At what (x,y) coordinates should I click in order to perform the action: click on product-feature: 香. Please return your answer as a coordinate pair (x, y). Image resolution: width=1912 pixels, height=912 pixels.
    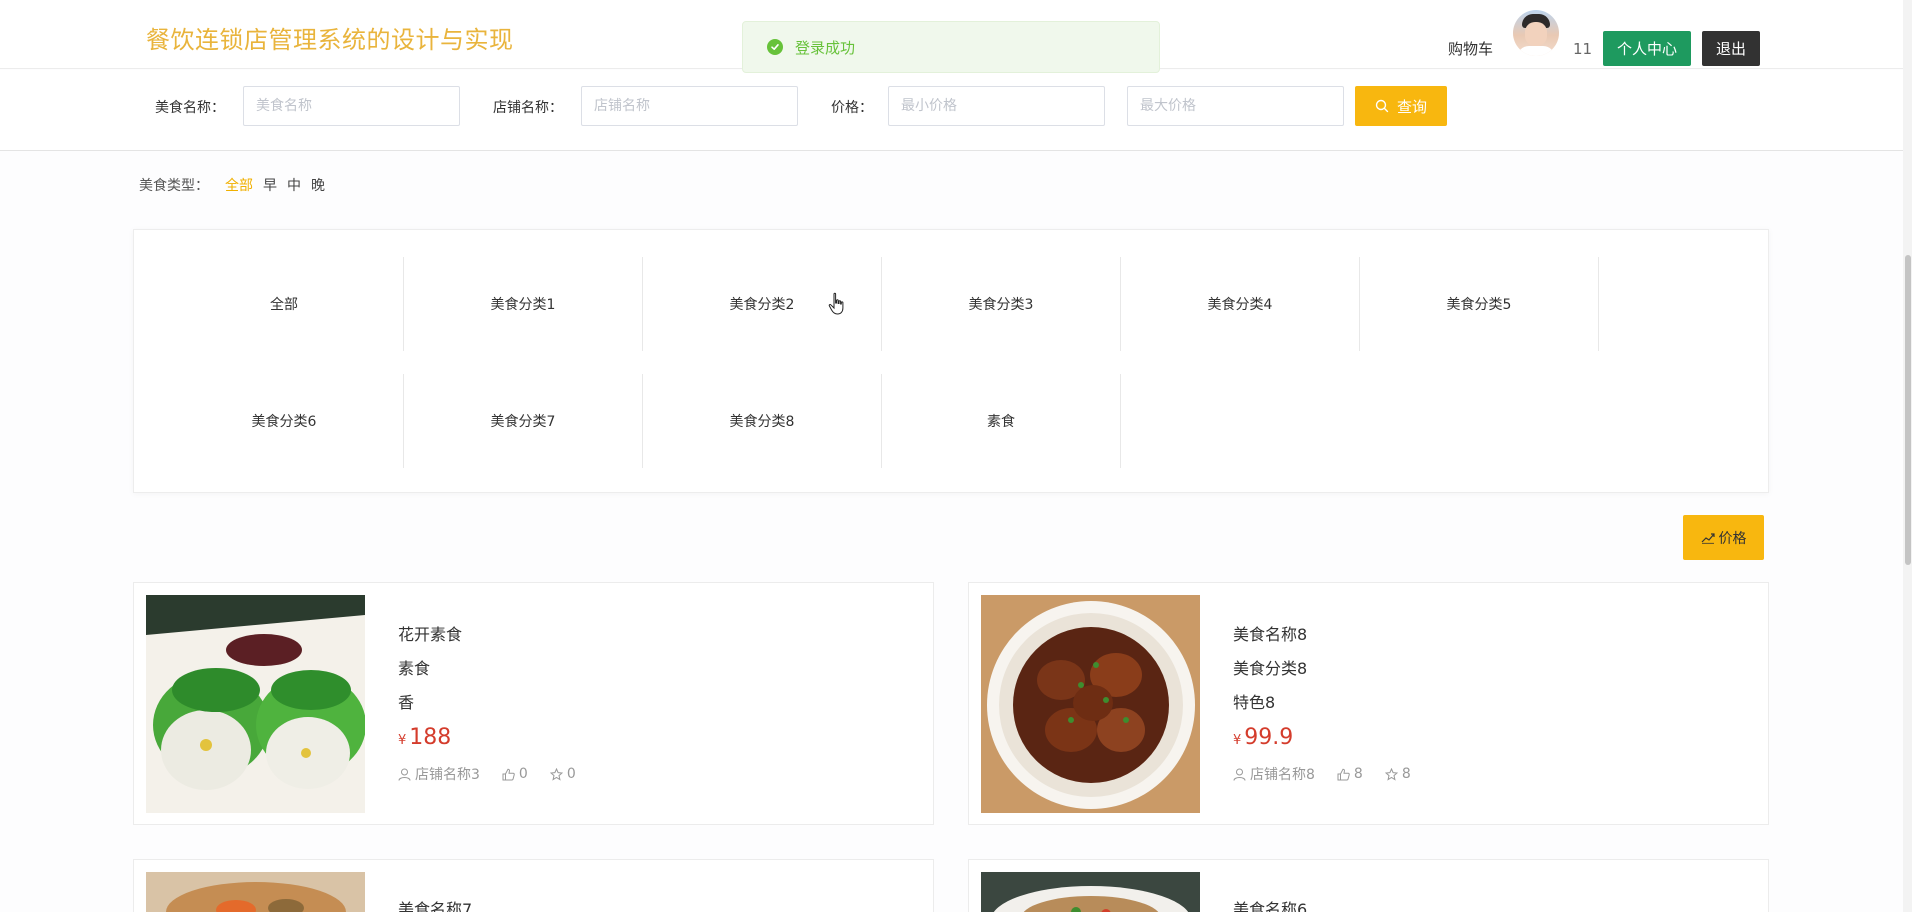
    Looking at the image, I should click on (406, 702).